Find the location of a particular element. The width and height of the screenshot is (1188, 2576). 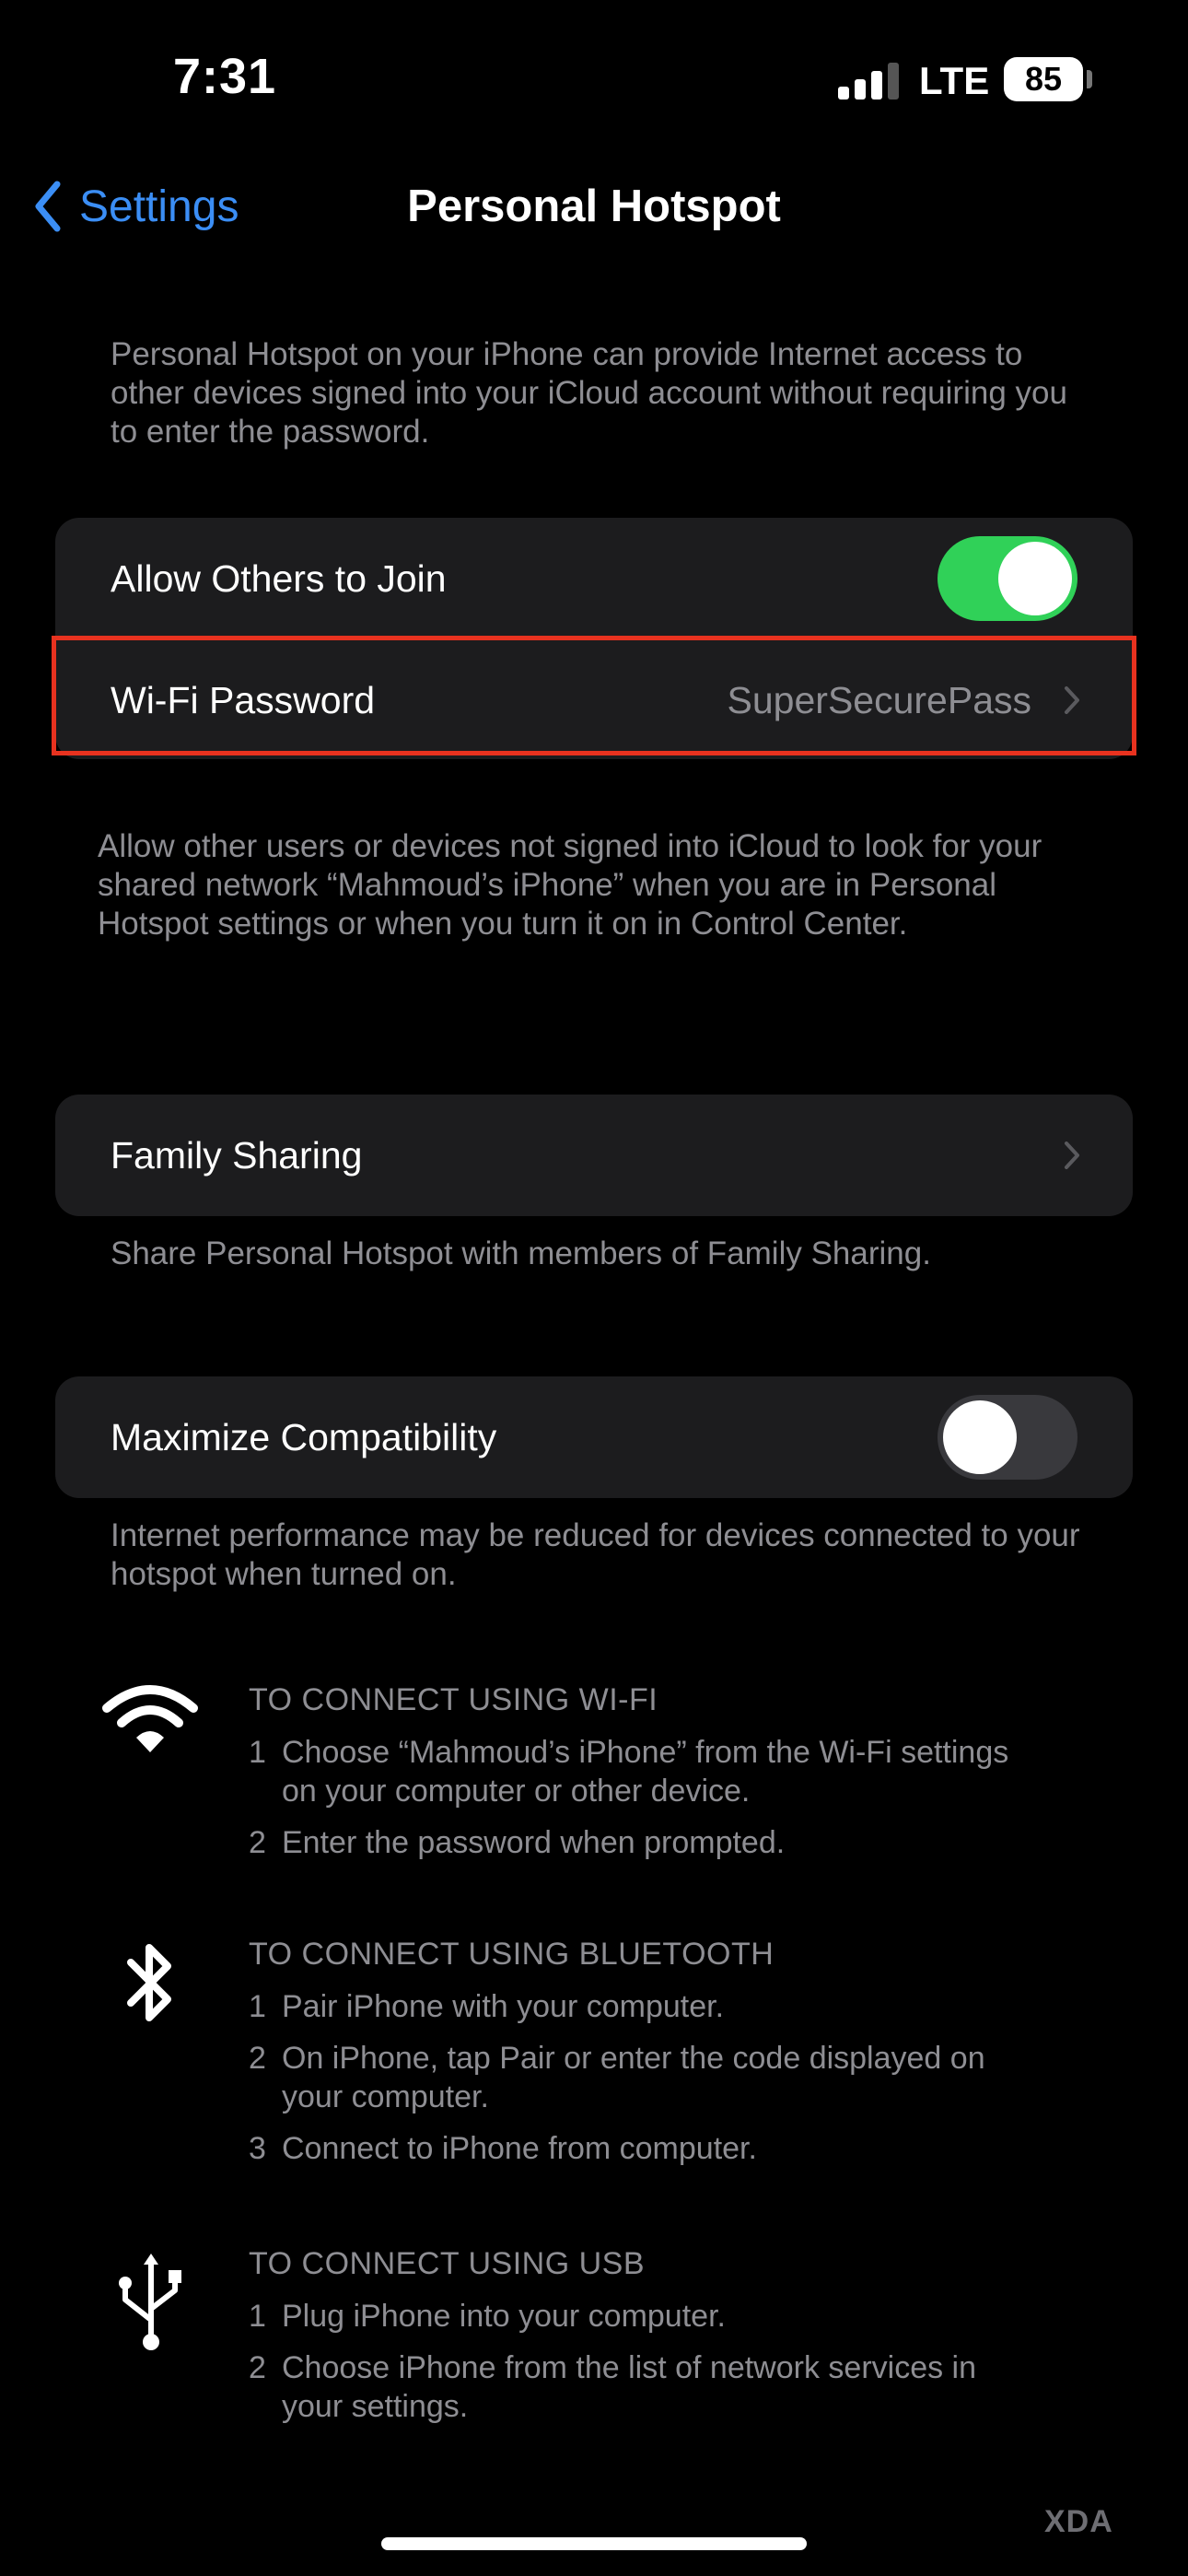

maximize-compat-toggle is located at coordinates (1007, 1437).